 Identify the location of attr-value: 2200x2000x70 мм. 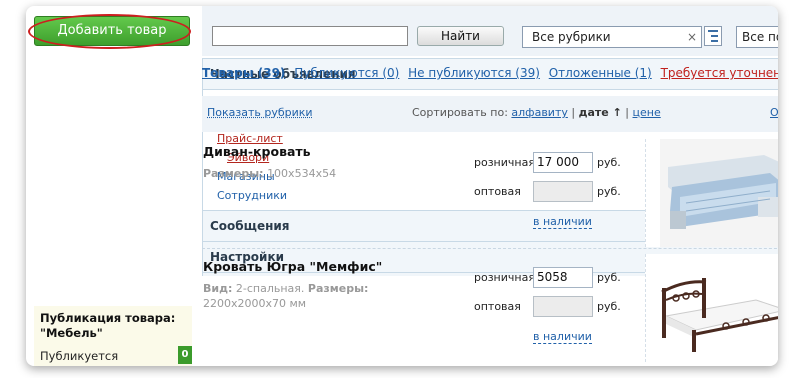
(255, 303).